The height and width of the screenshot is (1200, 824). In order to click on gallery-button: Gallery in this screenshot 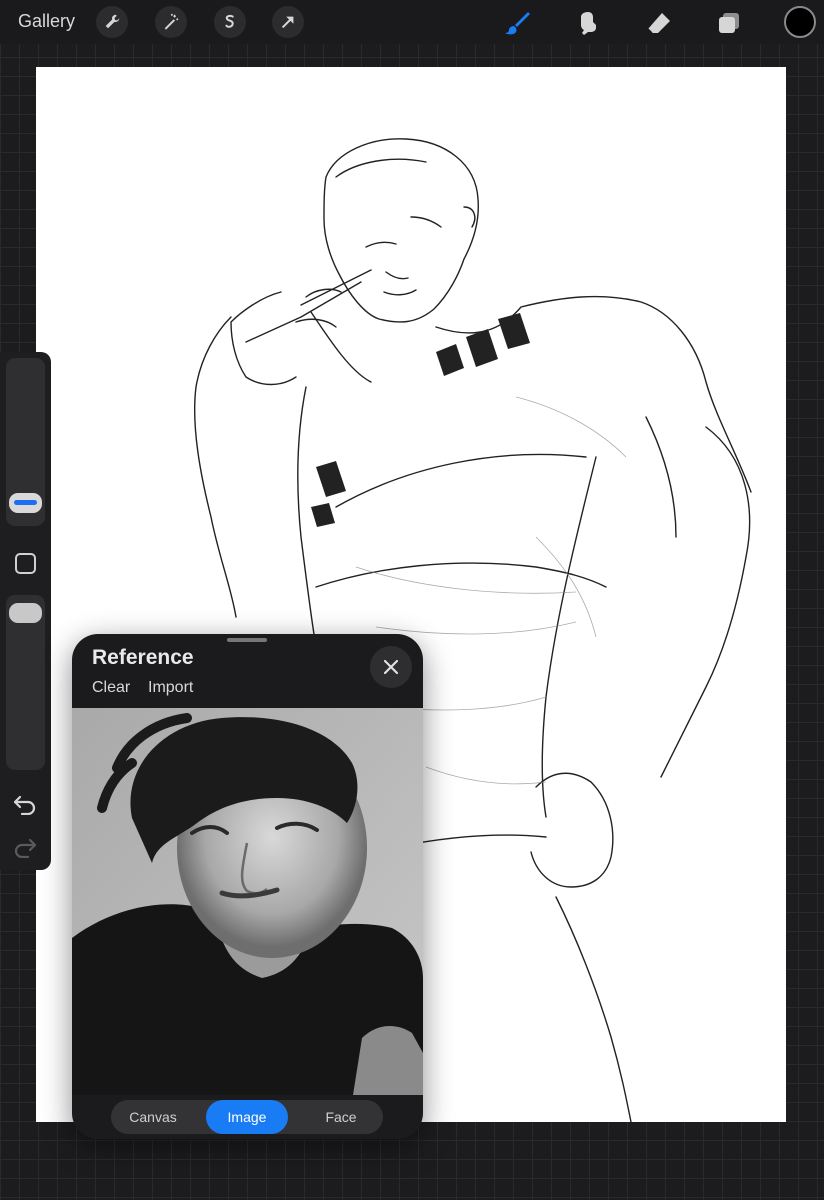, I will do `click(46, 21)`.